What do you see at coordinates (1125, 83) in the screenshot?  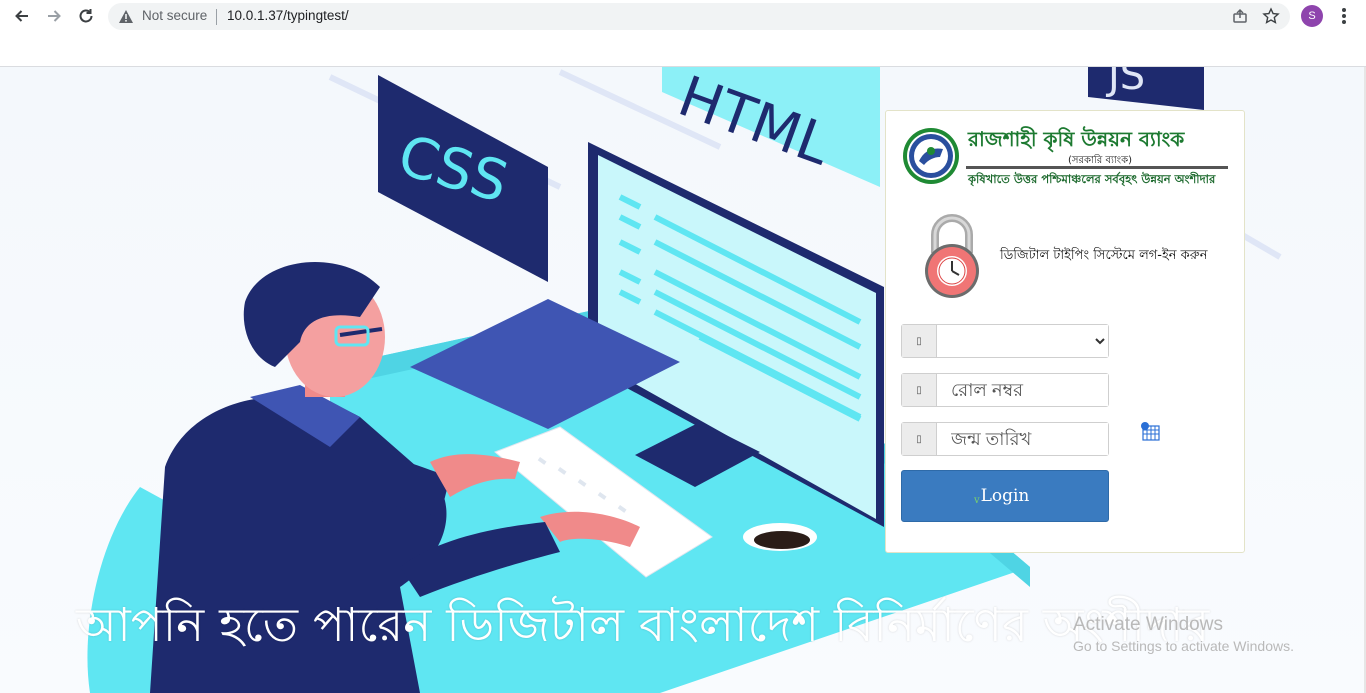 I see `js-label: JS` at bounding box center [1125, 83].